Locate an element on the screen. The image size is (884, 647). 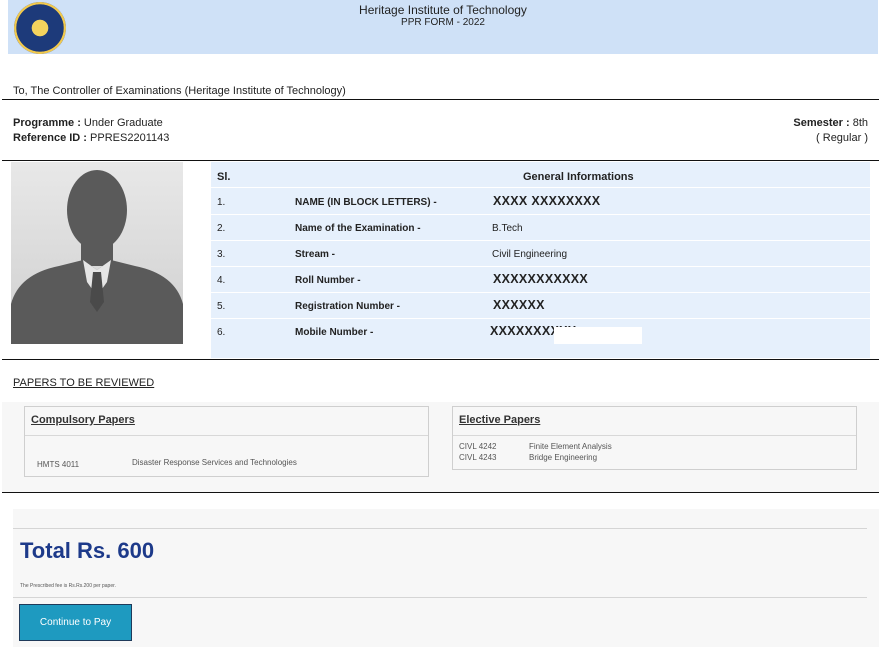
elective-papers-title: Elective Papers is located at coordinates (500, 420).